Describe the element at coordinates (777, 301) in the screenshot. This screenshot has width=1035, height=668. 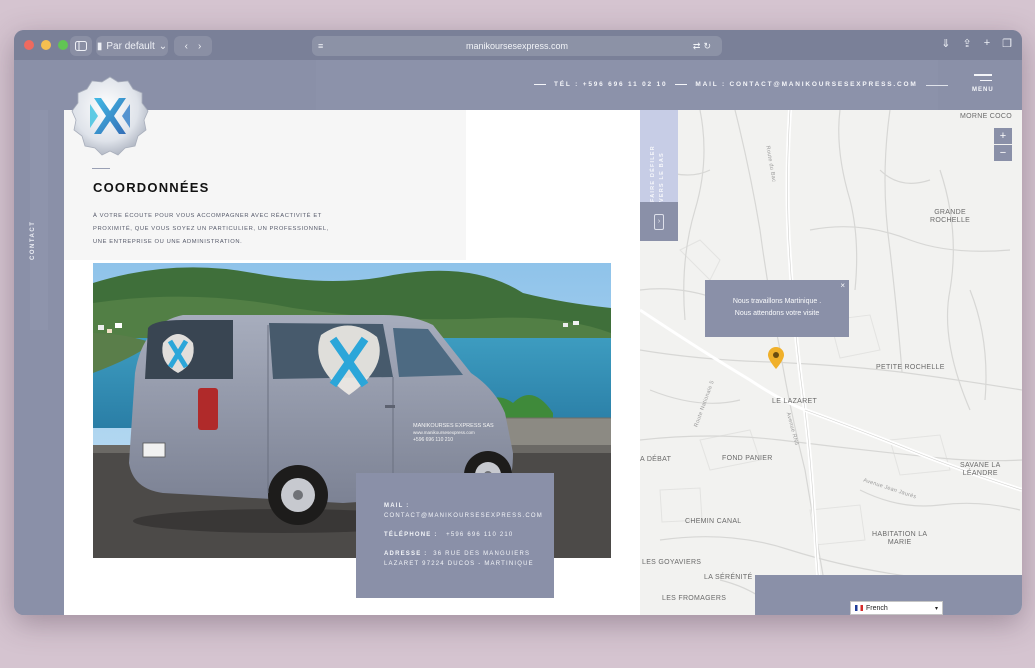
I see `popup-line-1: Nous travaillons Martinique .` at that location.